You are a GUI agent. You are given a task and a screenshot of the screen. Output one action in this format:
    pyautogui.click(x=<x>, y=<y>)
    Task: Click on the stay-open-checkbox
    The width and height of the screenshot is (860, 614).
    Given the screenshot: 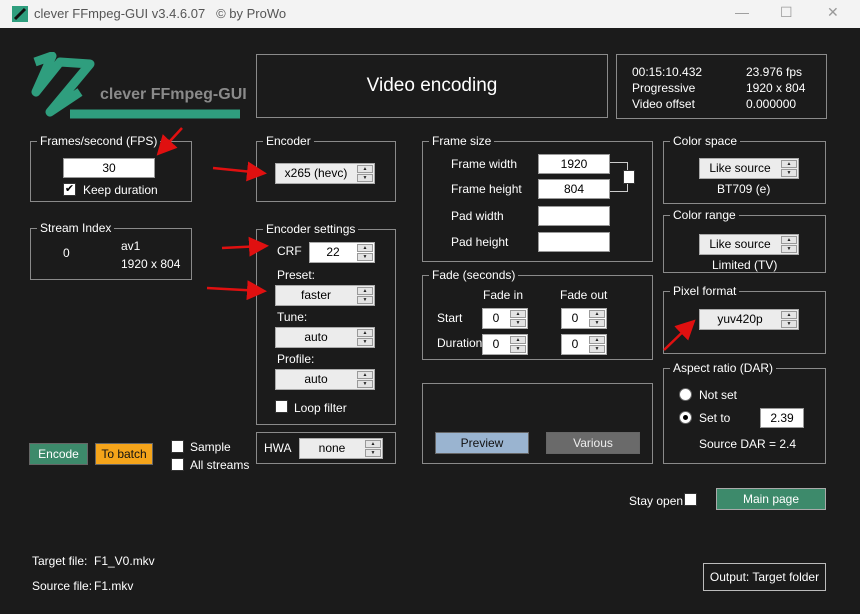 What is the action you would take?
    pyautogui.click(x=690, y=499)
    